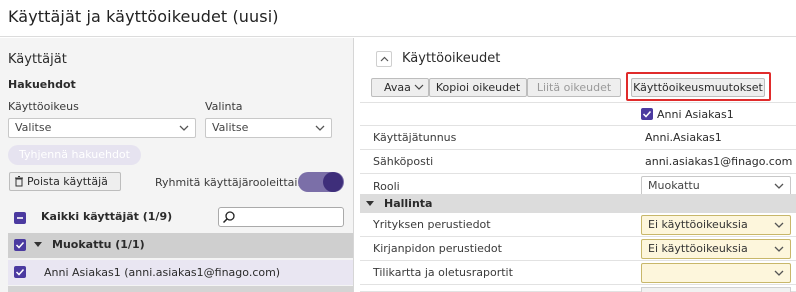 The image size is (796, 292). What do you see at coordinates (437, 248) in the screenshot?
I see `row-label: Kirjanpidon perustiedot` at bounding box center [437, 248].